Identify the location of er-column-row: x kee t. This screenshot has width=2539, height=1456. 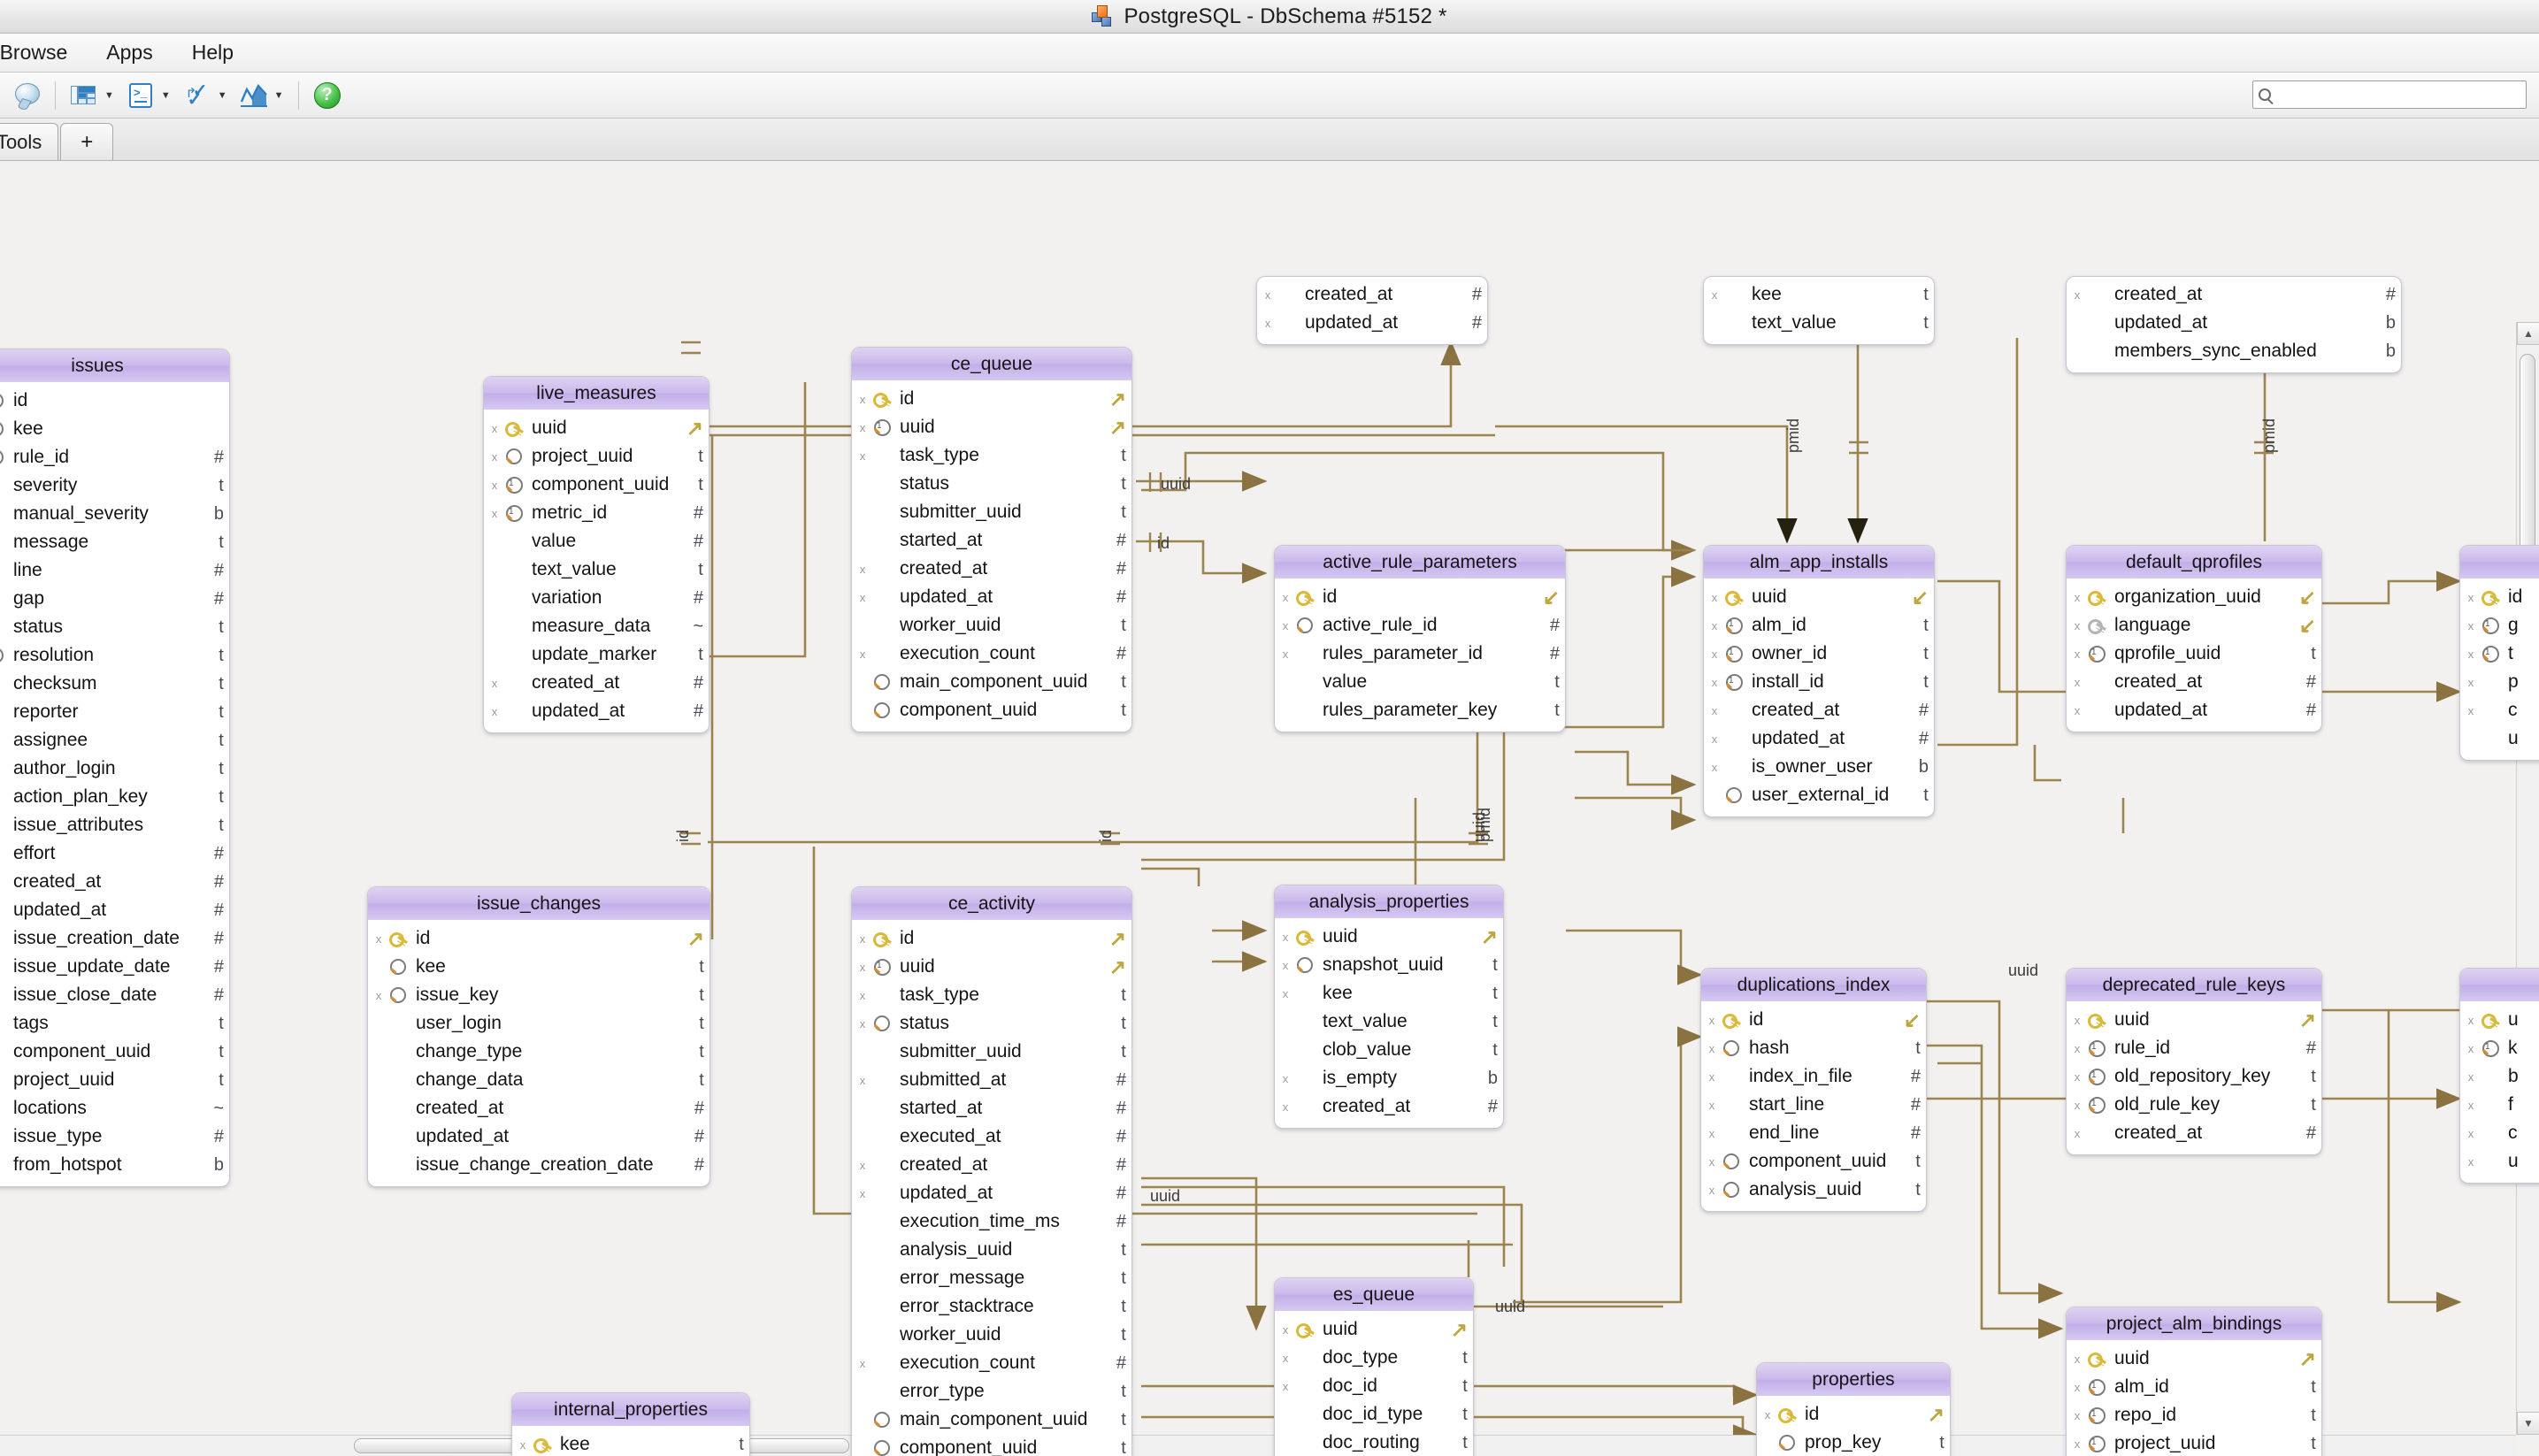
(630, 1443).